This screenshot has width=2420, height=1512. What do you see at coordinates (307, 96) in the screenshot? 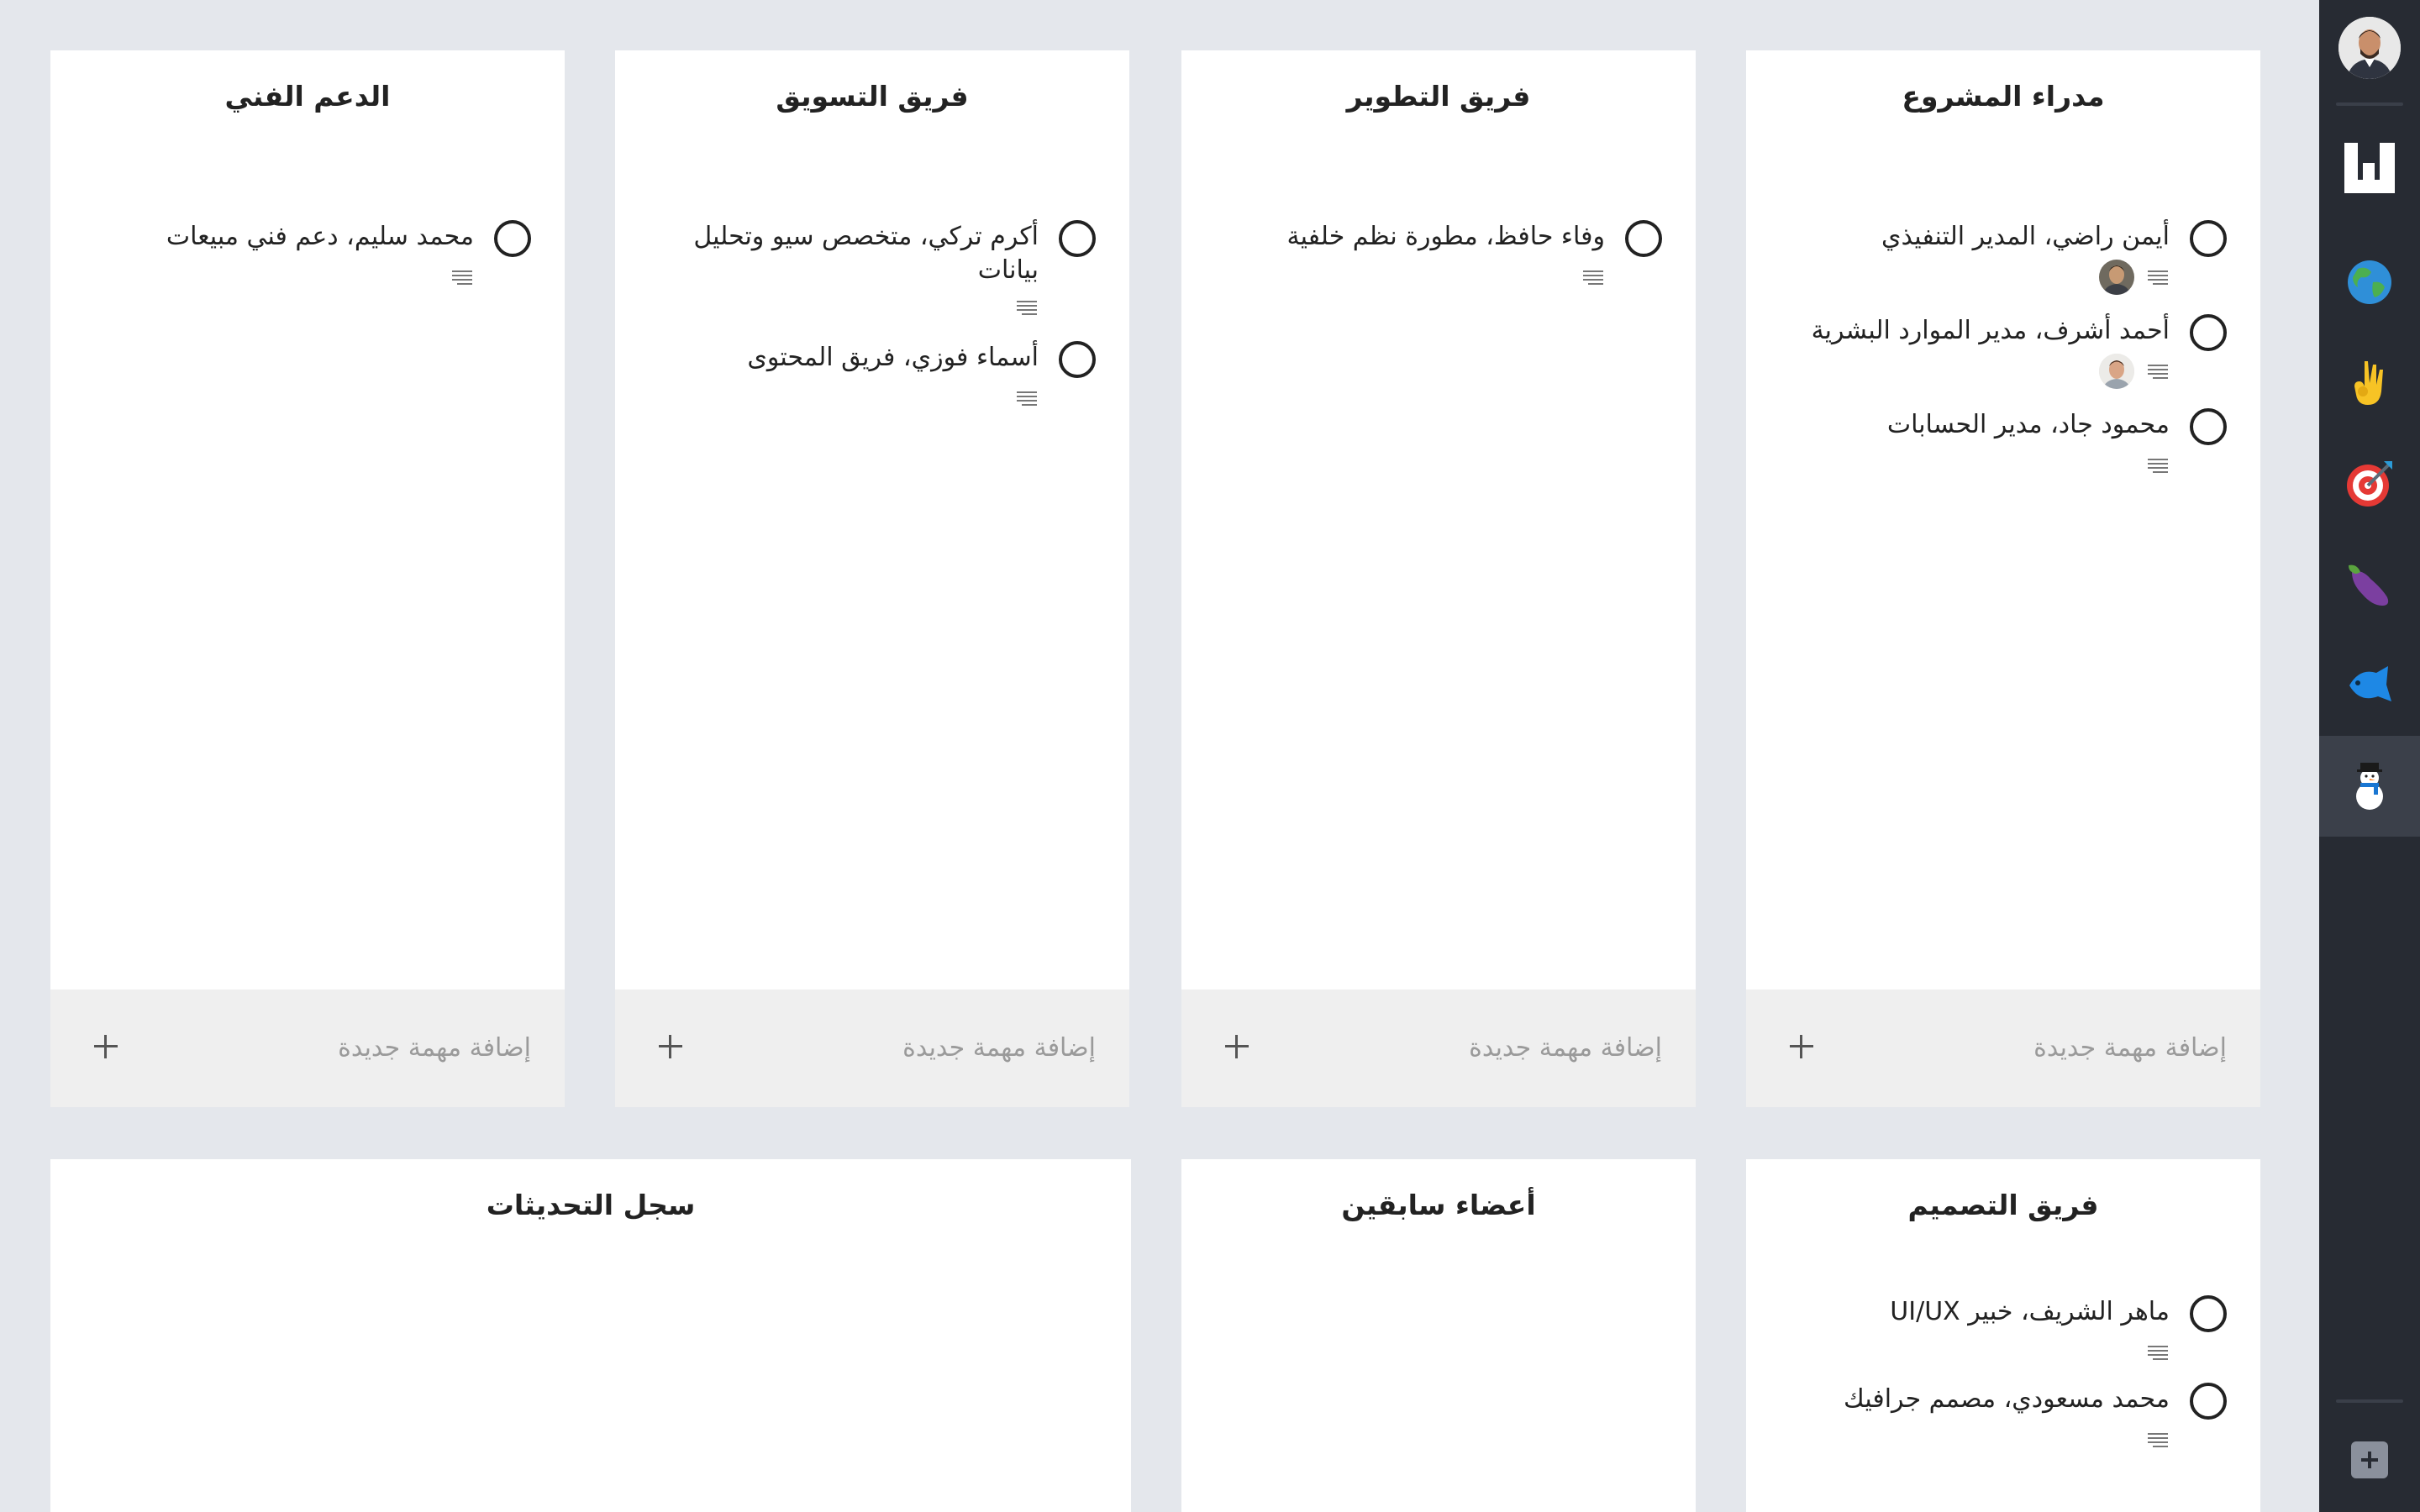
I see `column-title: الدعم الفني` at bounding box center [307, 96].